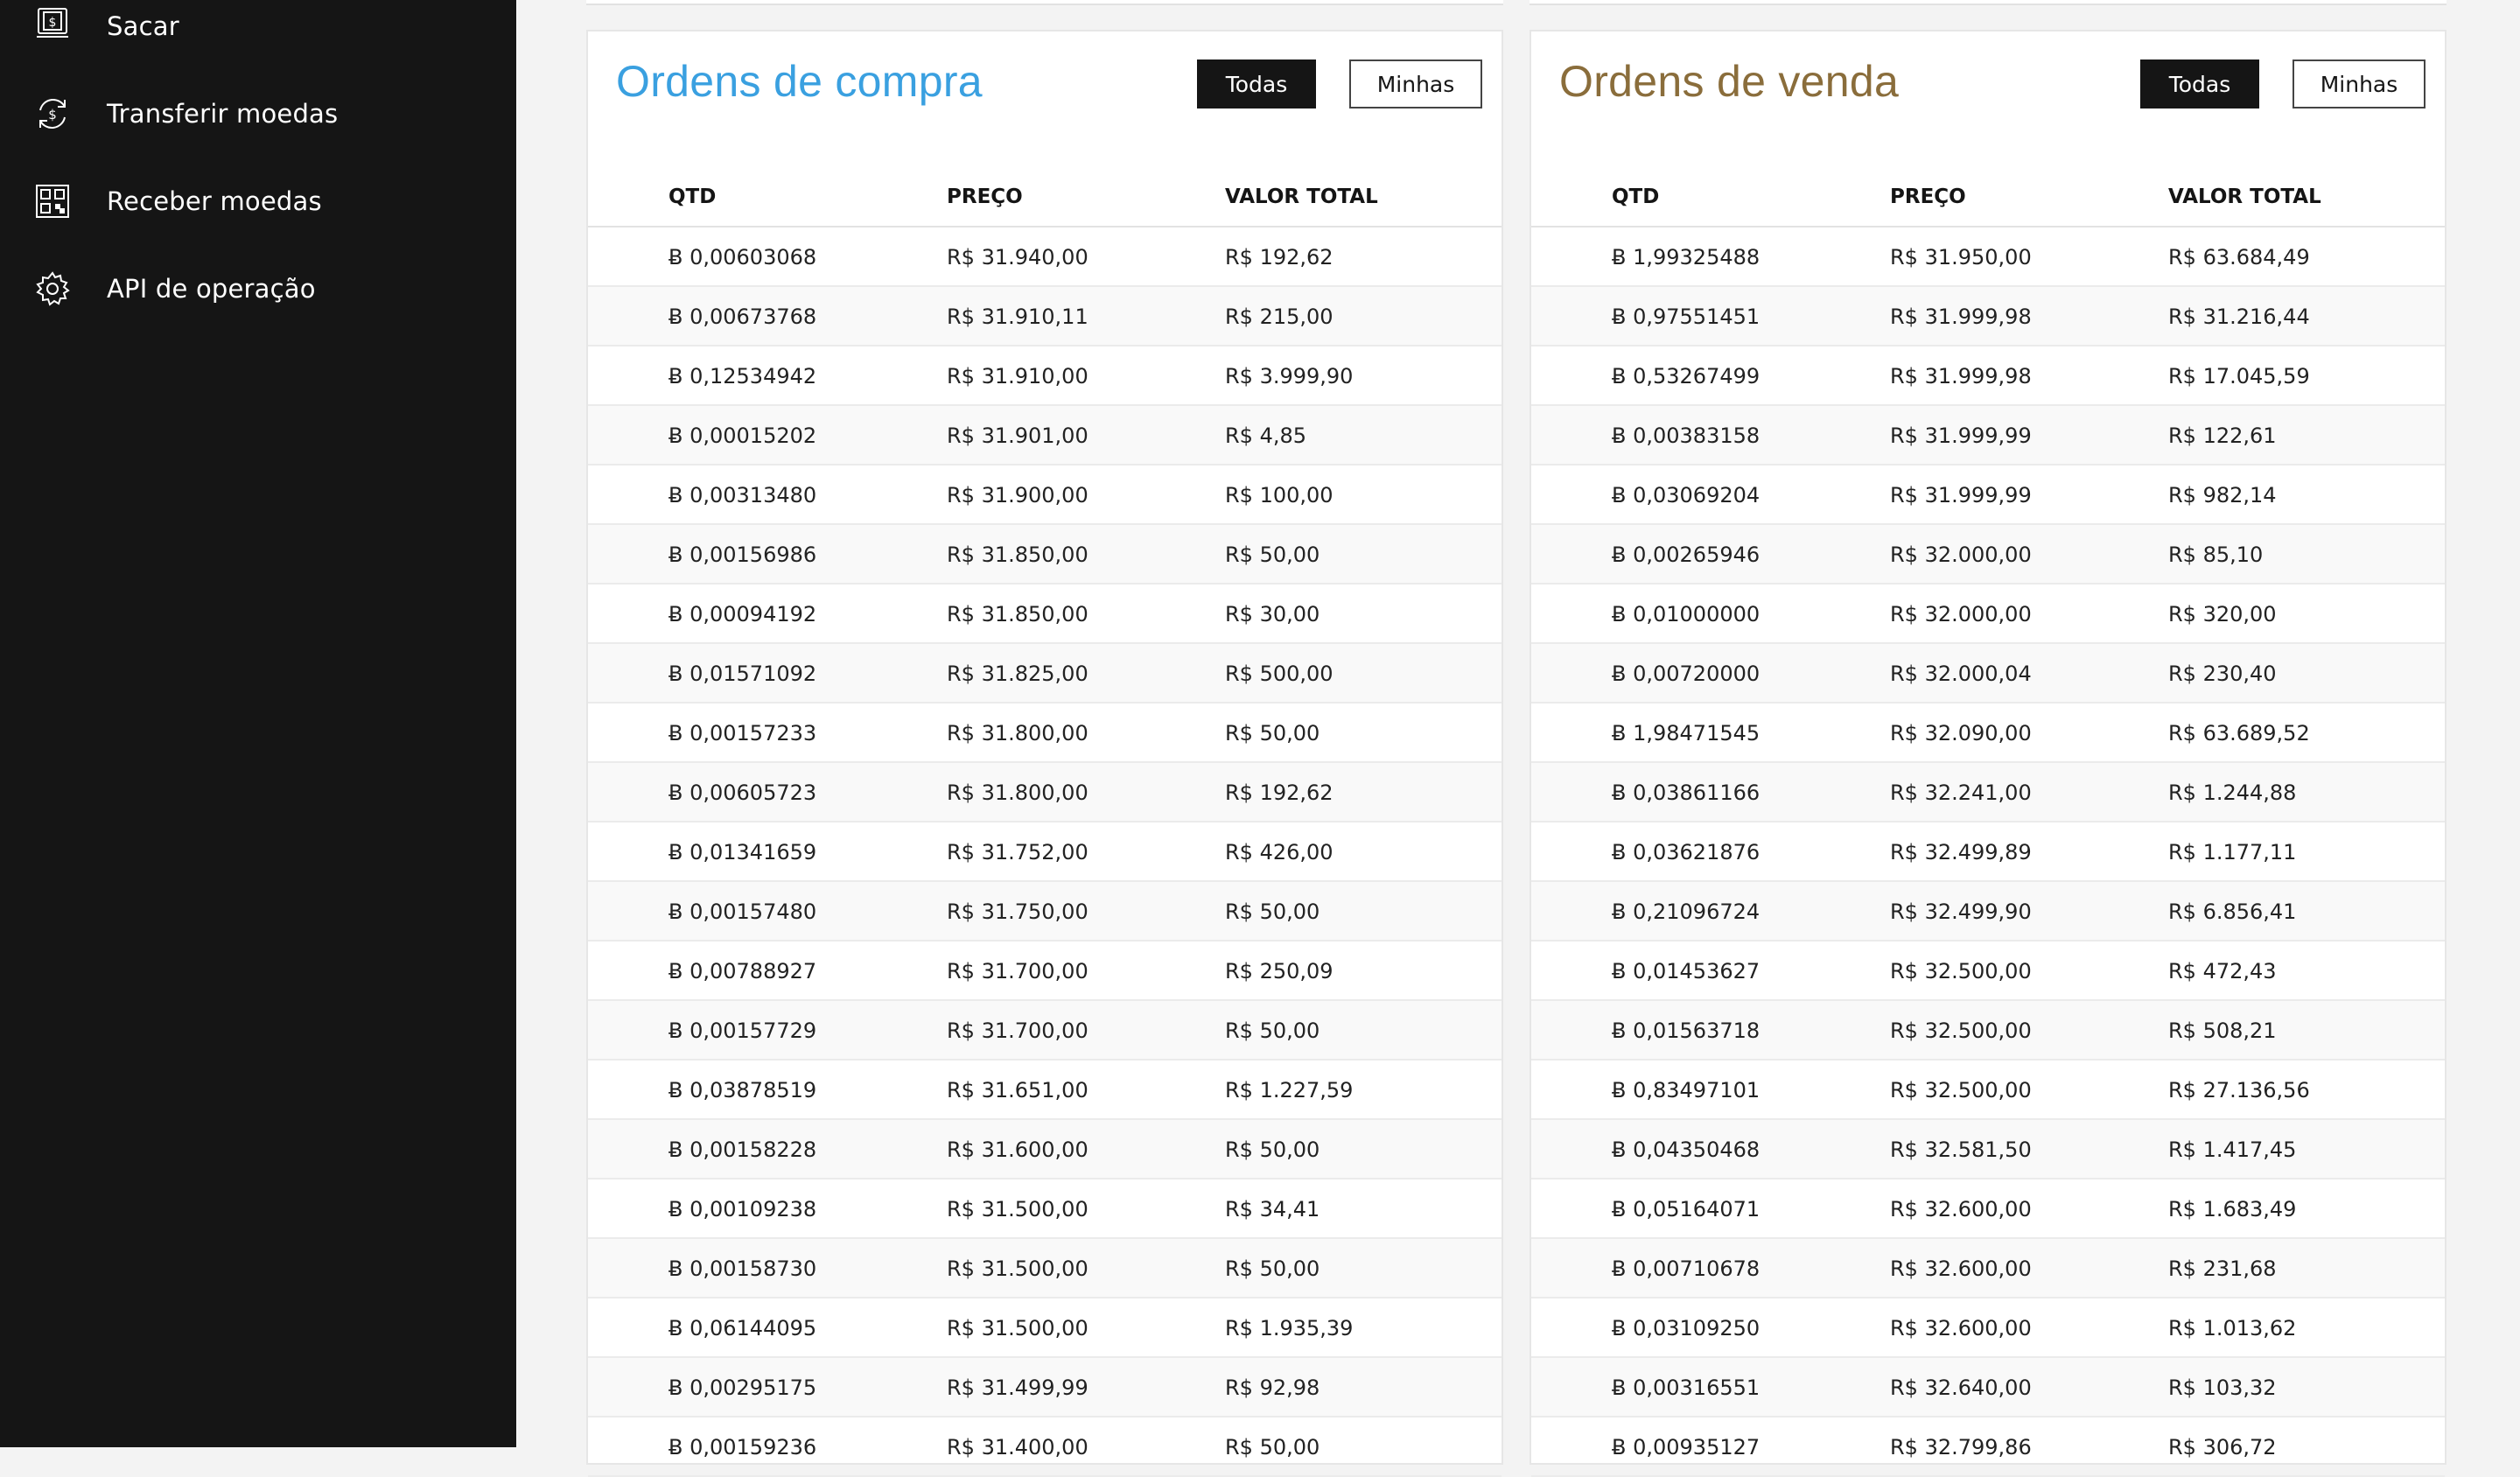 This screenshot has height=1477, width=2520. I want to click on table-row: Ƀ 0,05164071 R$ 32.600,00 R$ 1.683,49, so click(1988, 1209).